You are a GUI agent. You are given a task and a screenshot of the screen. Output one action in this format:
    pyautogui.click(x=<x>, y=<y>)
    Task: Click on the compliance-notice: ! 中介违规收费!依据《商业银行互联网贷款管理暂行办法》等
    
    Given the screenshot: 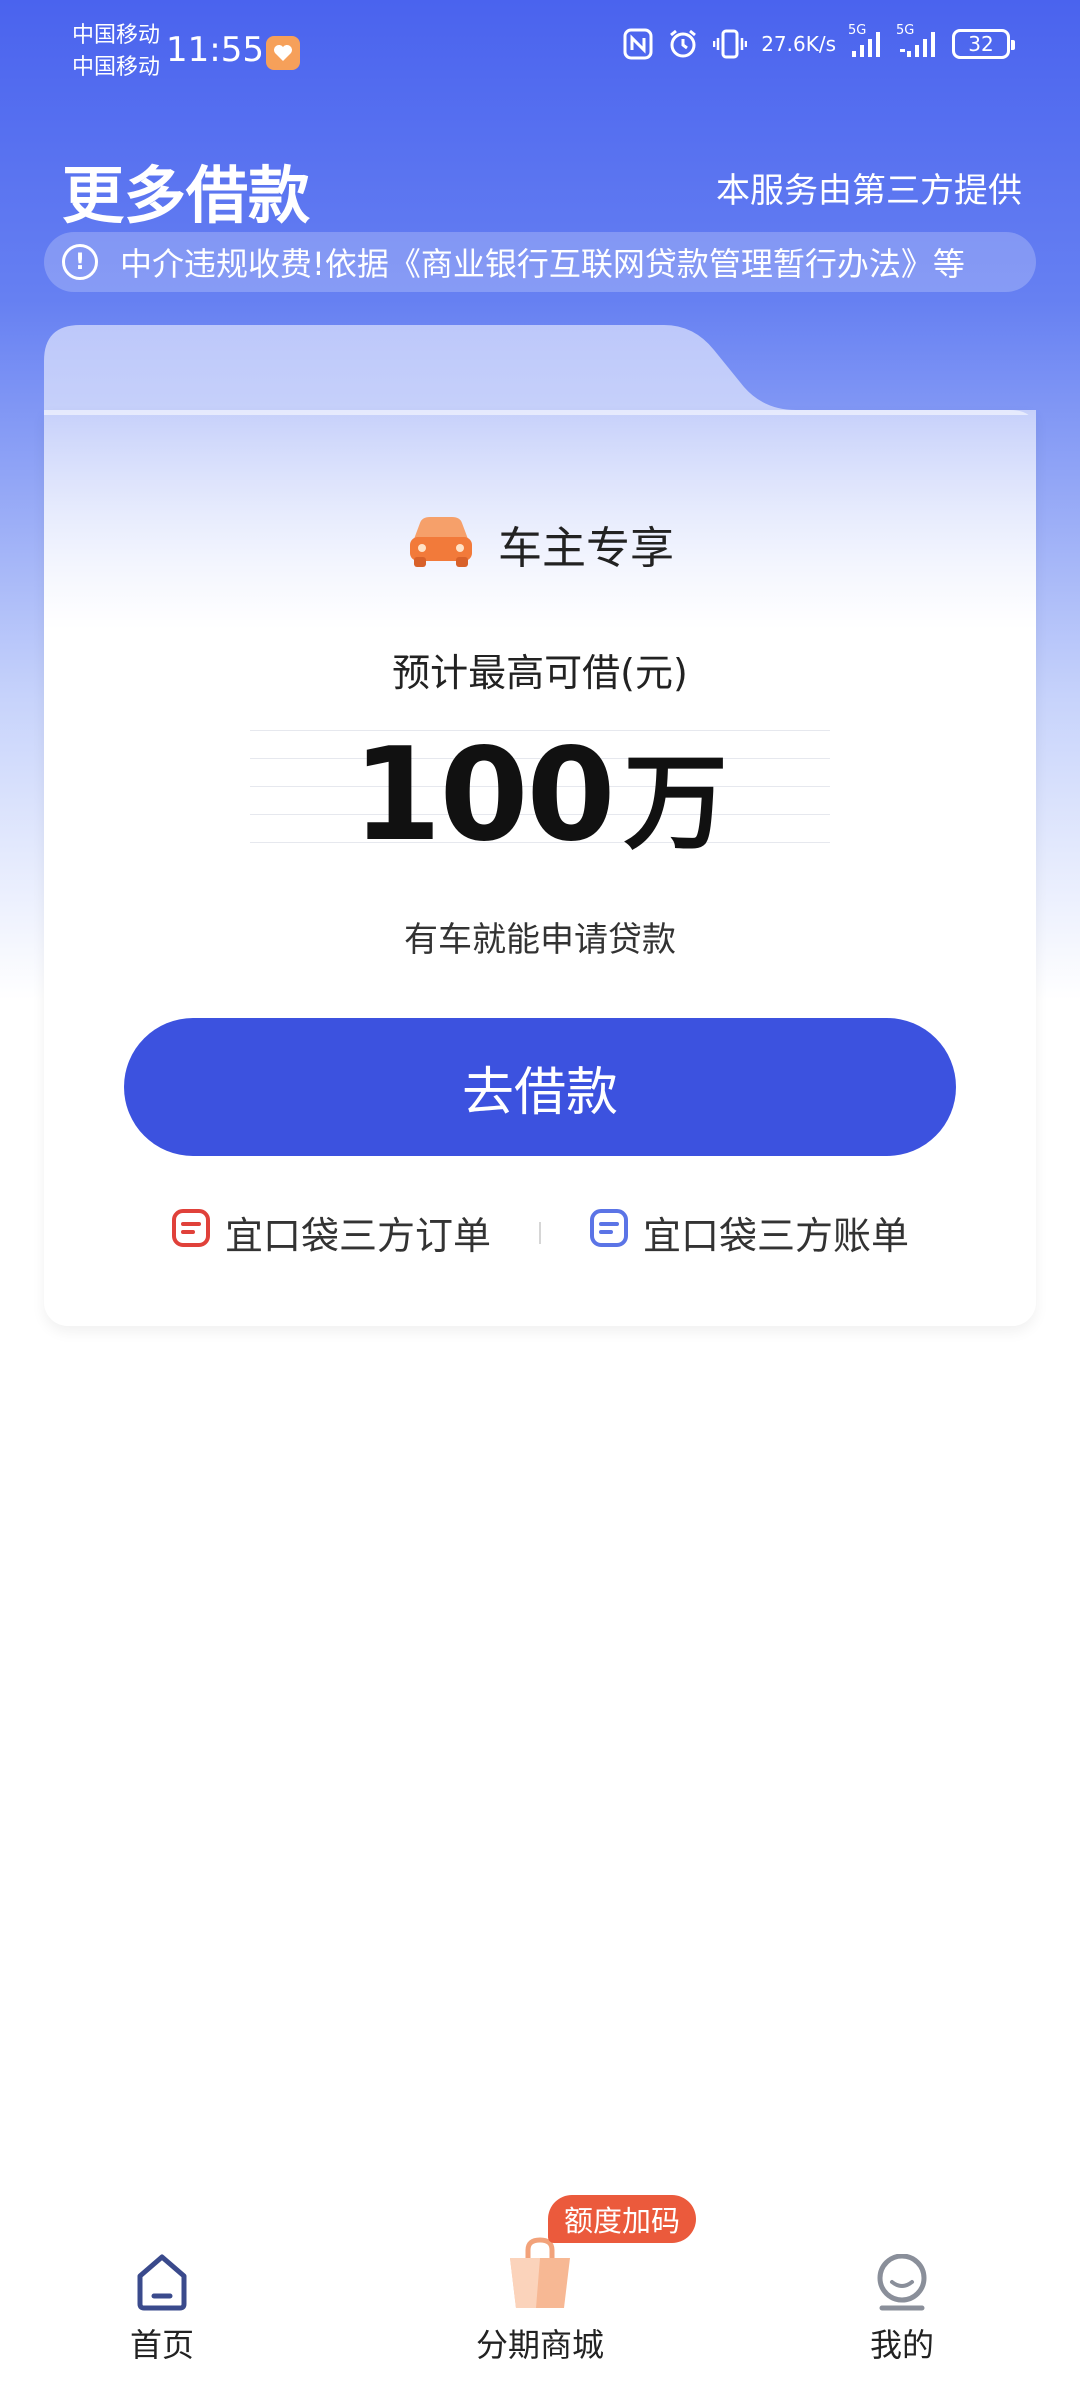 What is the action you would take?
    pyautogui.click(x=540, y=262)
    